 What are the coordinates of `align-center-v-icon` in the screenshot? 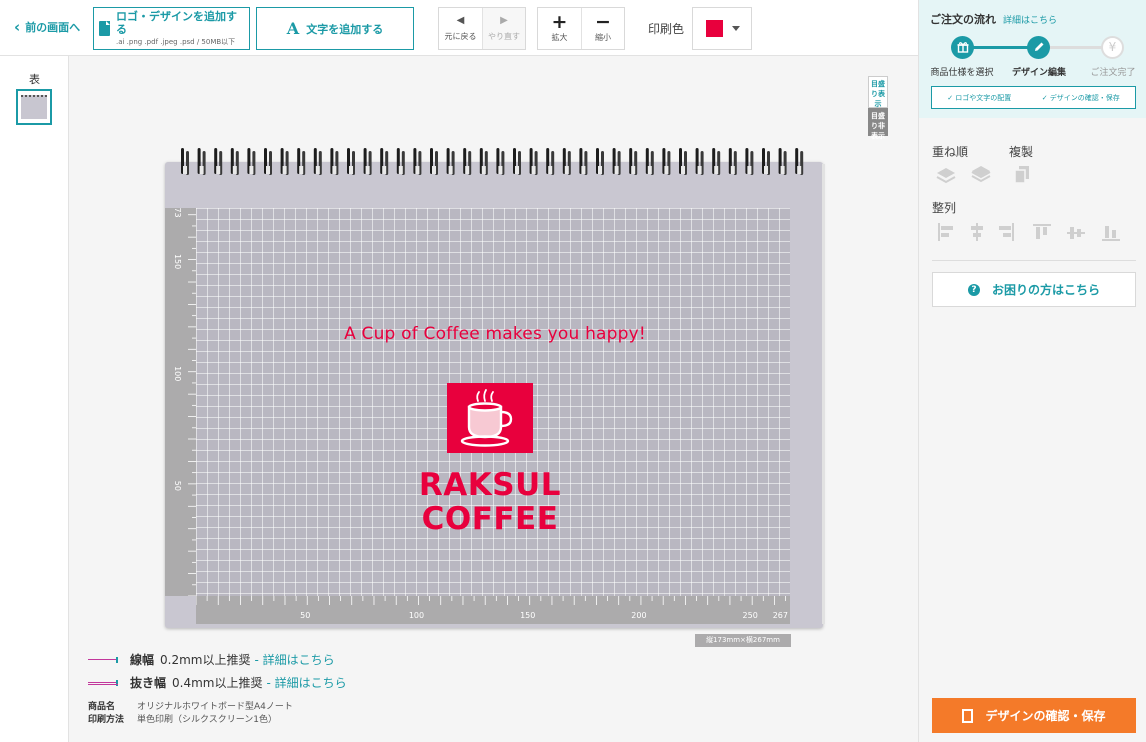 It's located at (1076, 233).